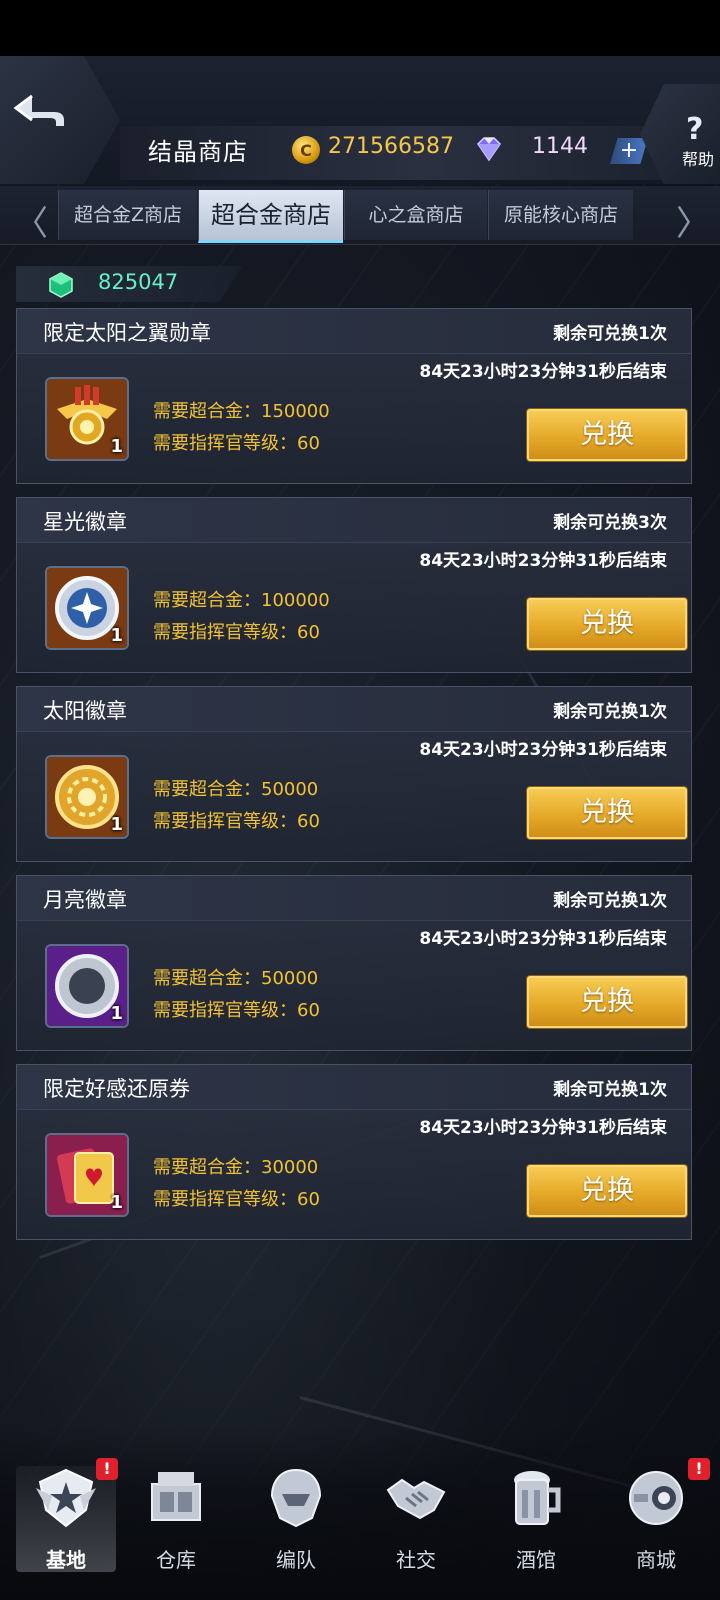 Image resolution: width=720 pixels, height=1600 pixels. I want to click on notification-badge-base: !, so click(107, 1469).